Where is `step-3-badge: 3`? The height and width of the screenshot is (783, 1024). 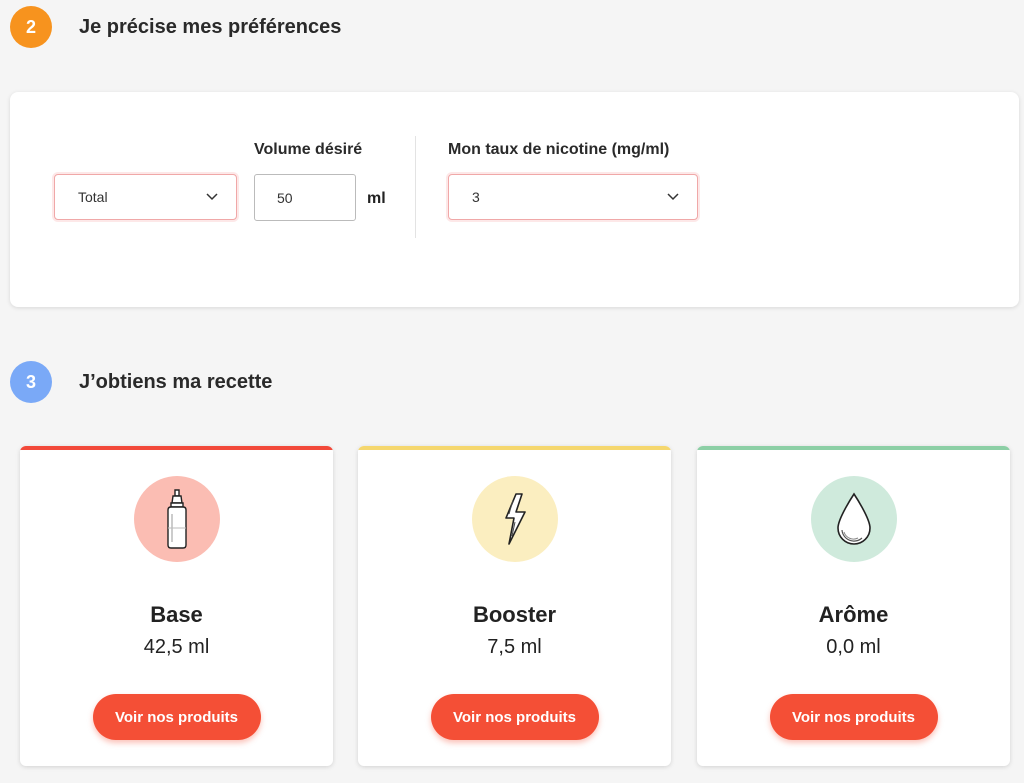
step-3-badge: 3 is located at coordinates (31, 382).